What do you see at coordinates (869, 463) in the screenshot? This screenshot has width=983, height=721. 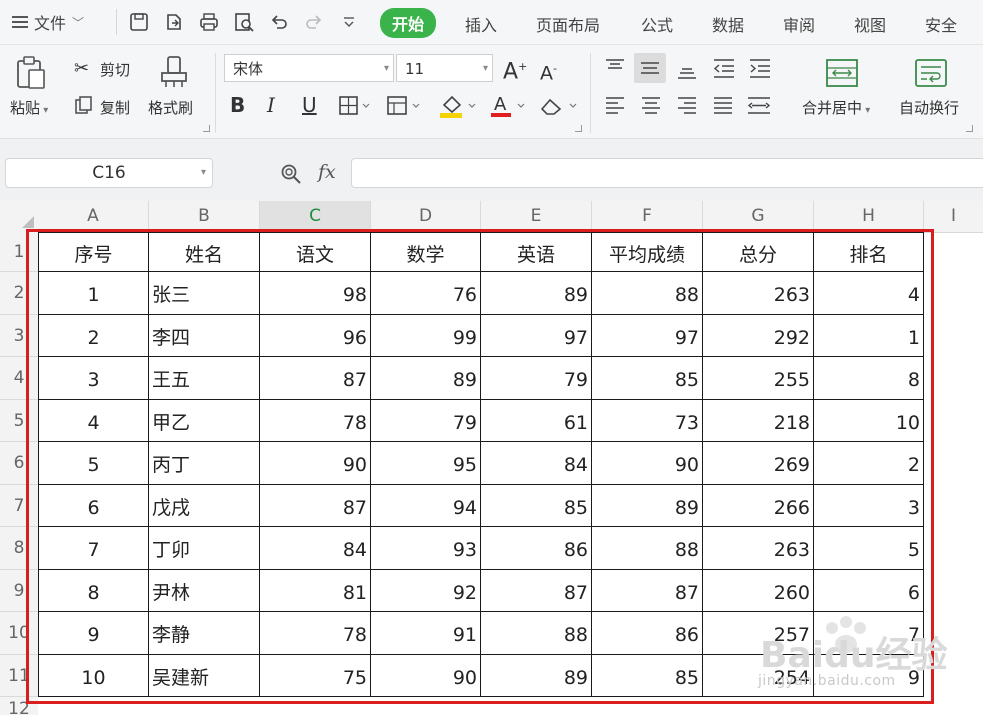 I see `cell-rank: 2` at bounding box center [869, 463].